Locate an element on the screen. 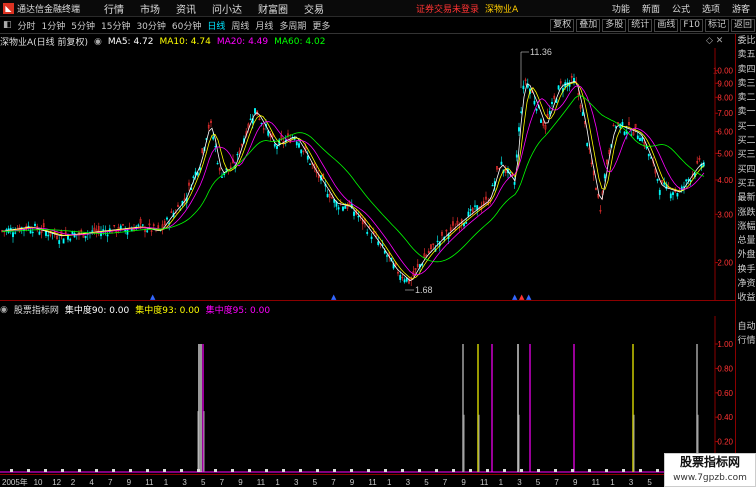 The image size is (756, 487). menu-market: 市场 is located at coordinates (150, 8).